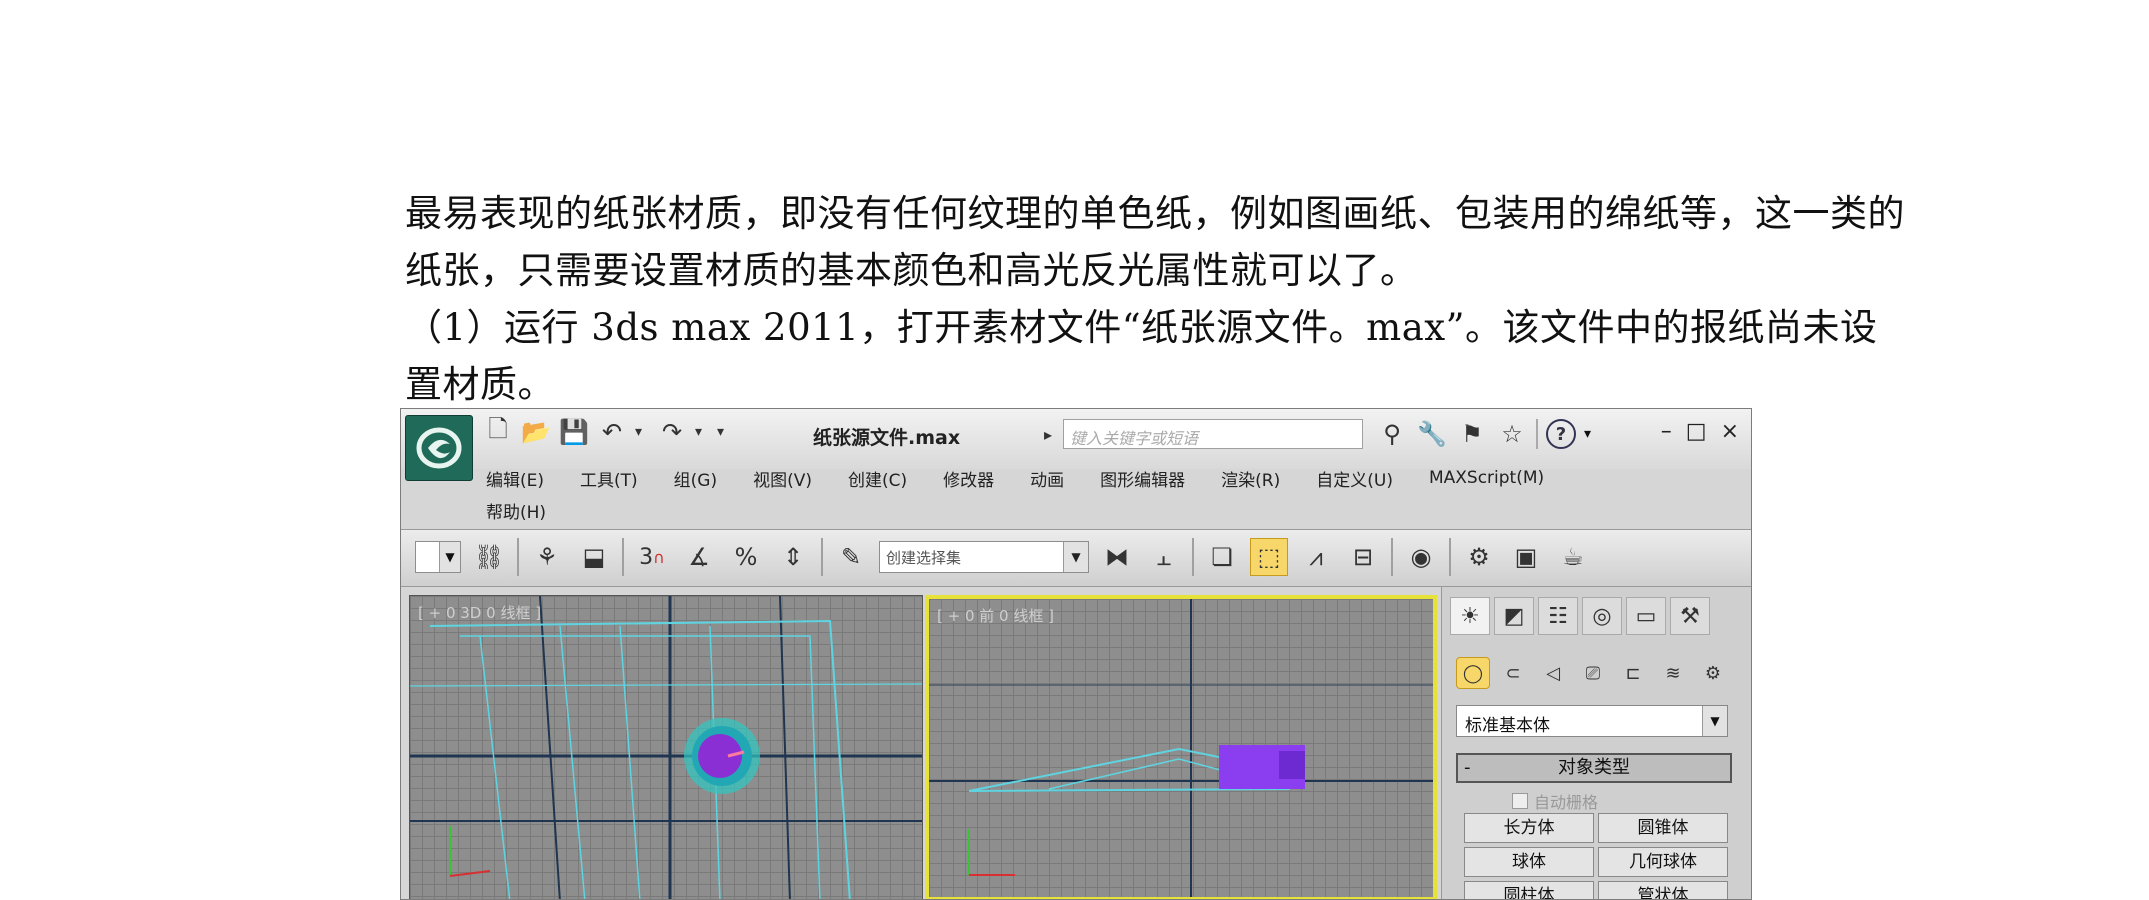 The image size is (2149, 900). I want to click on communication-icon: ⚑, so click(1472, 434).